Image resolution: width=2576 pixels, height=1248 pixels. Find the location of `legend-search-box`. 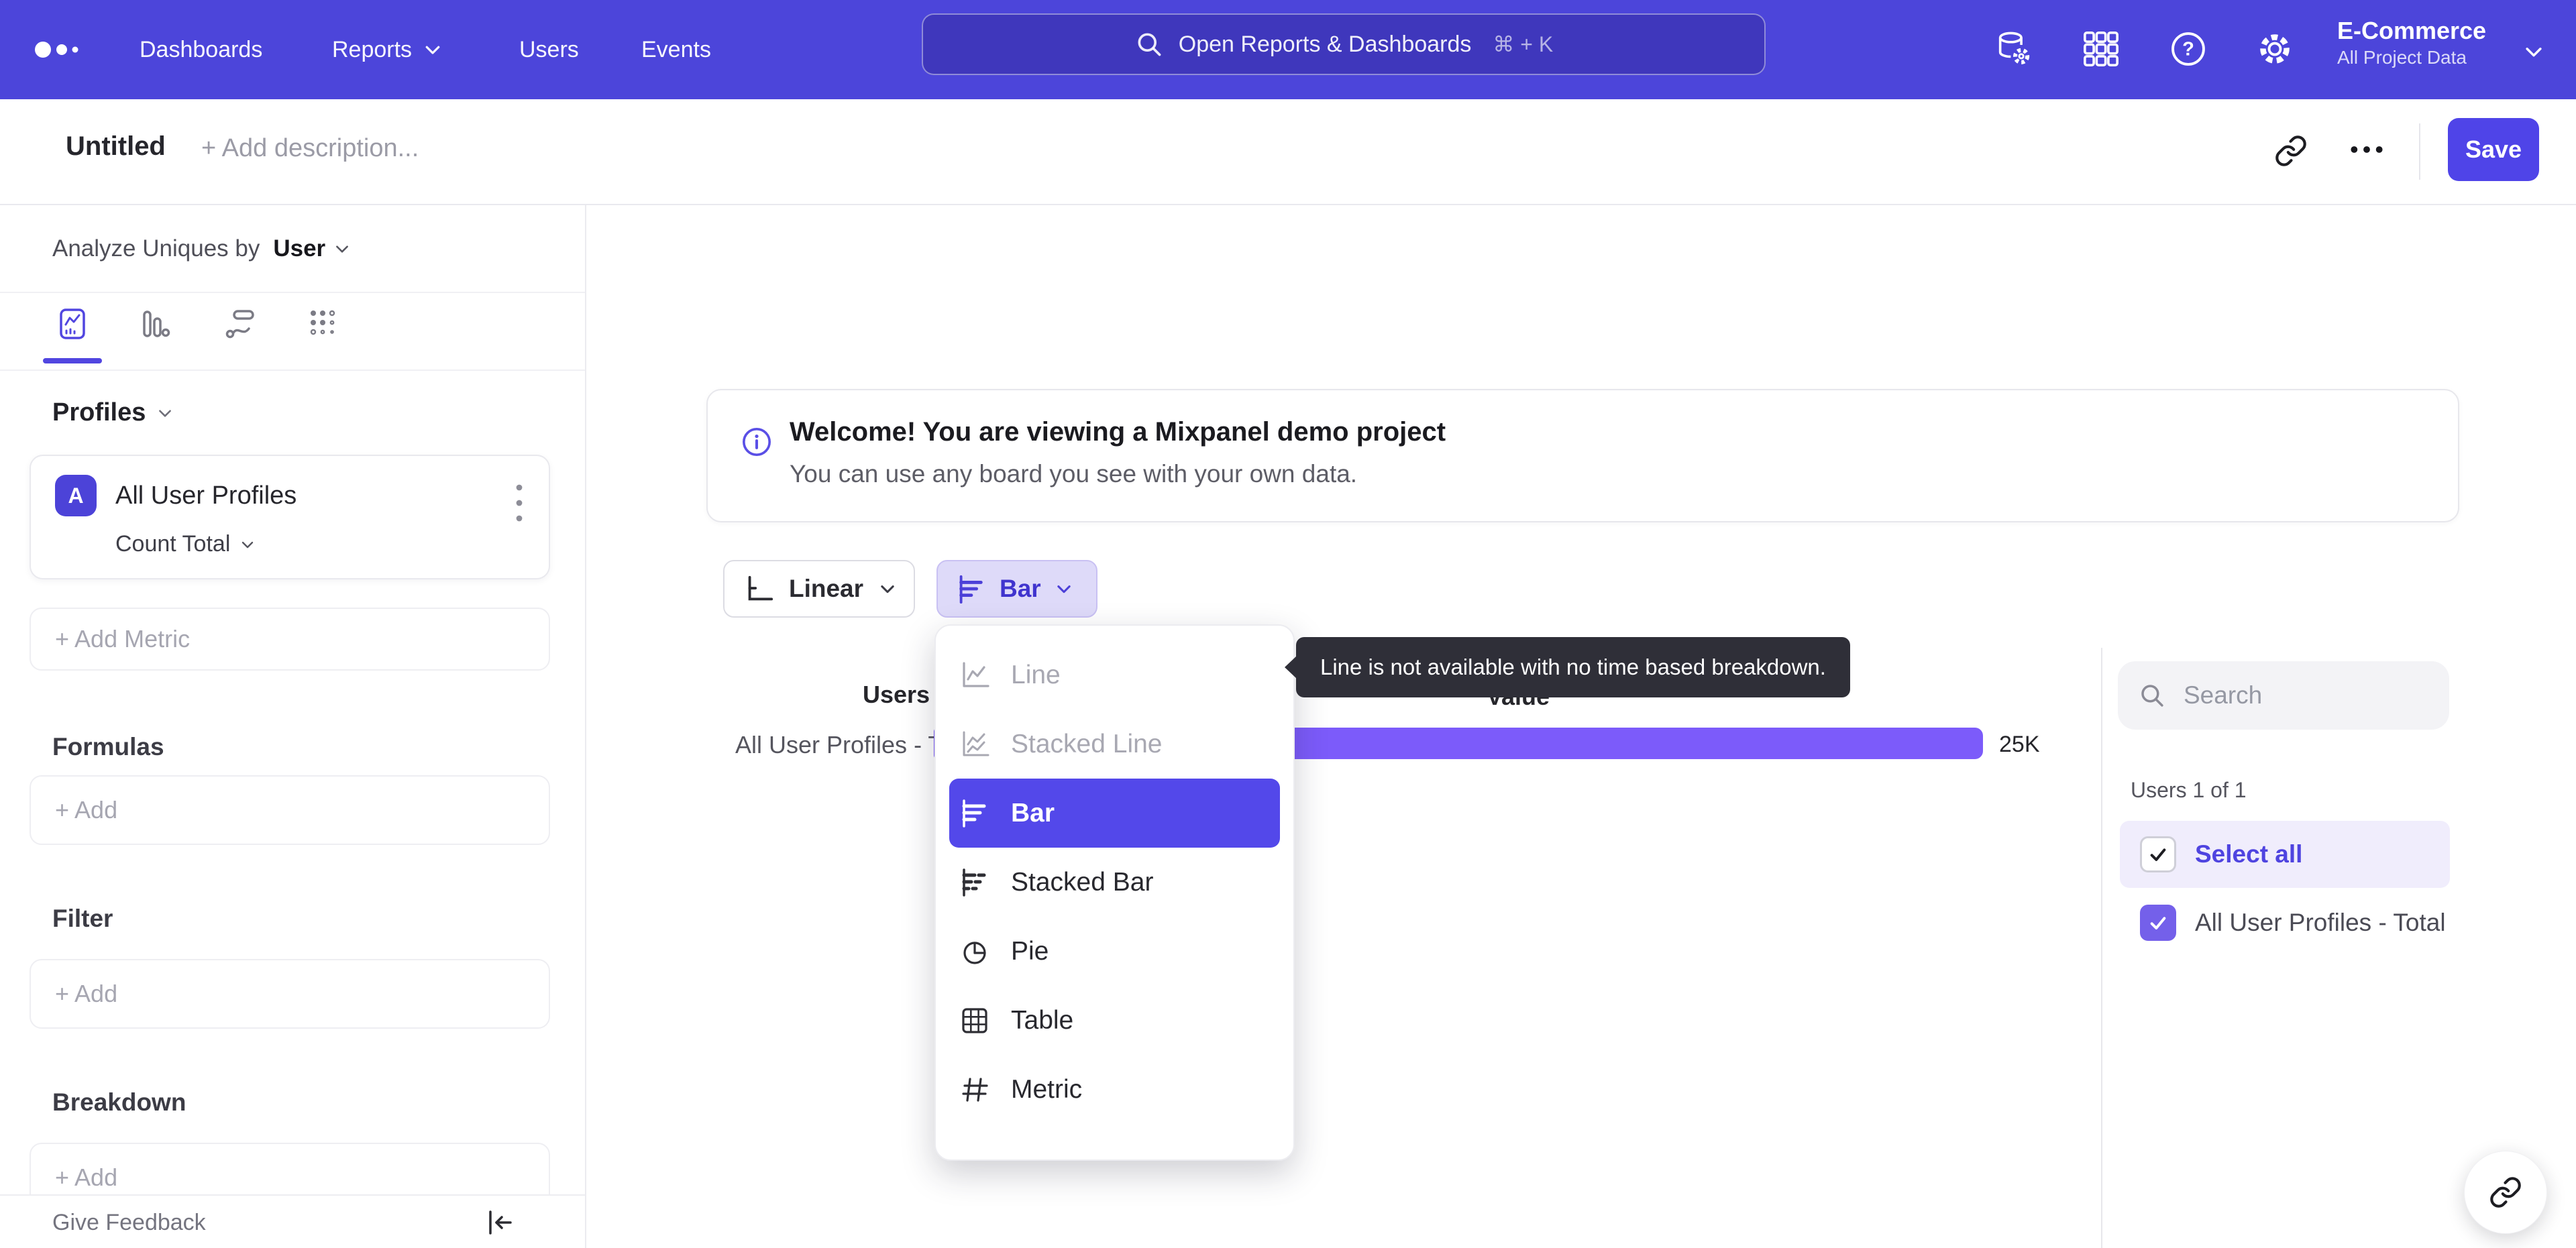

legend-search-box is located at coordinates (2283, 695).